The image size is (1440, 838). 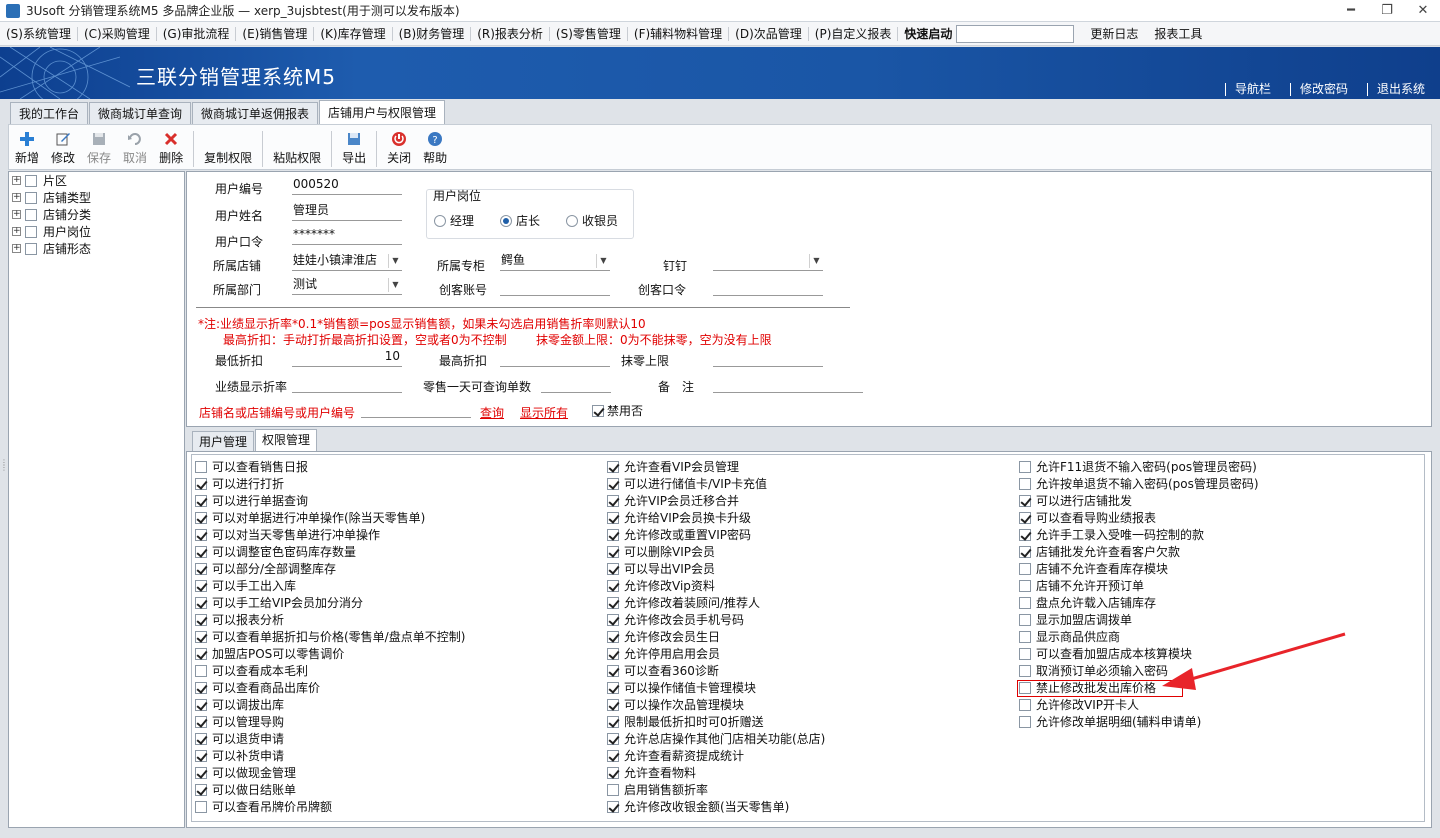 I want to click on password-field: *******, so click(x=347, y=235).